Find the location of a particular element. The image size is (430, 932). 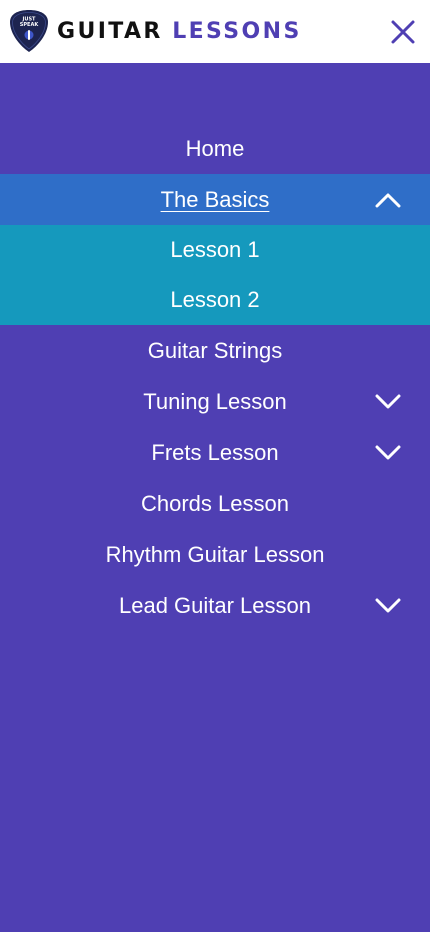

submenu-item-label: Lesson 2 is located at coordinates (215, 299).